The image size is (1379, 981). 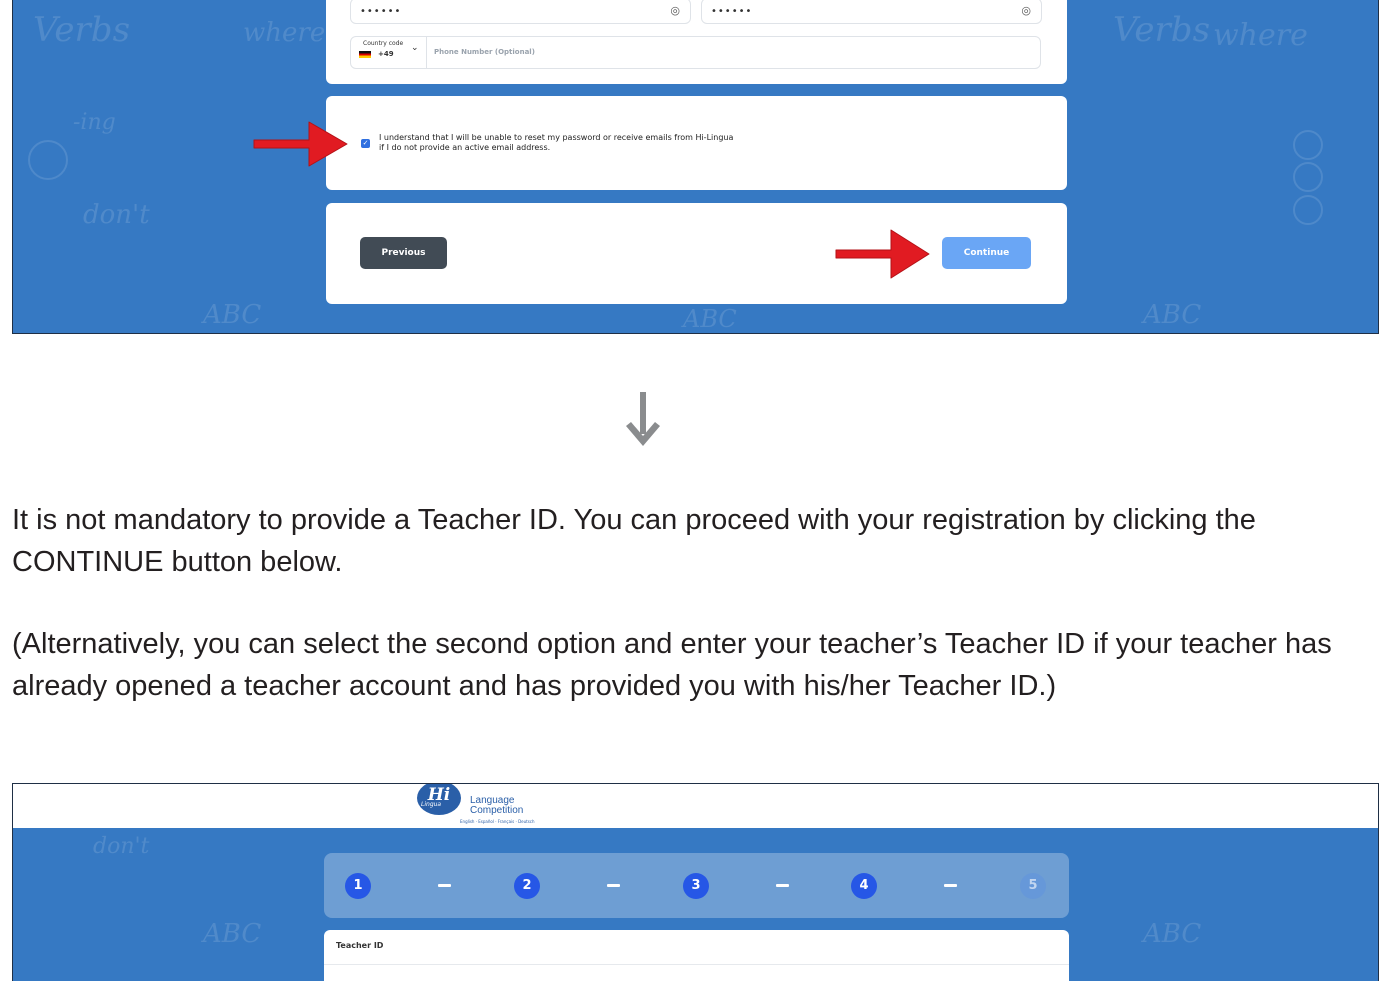 I want to click on previous-button: Previous, so click(x=403, y=253).